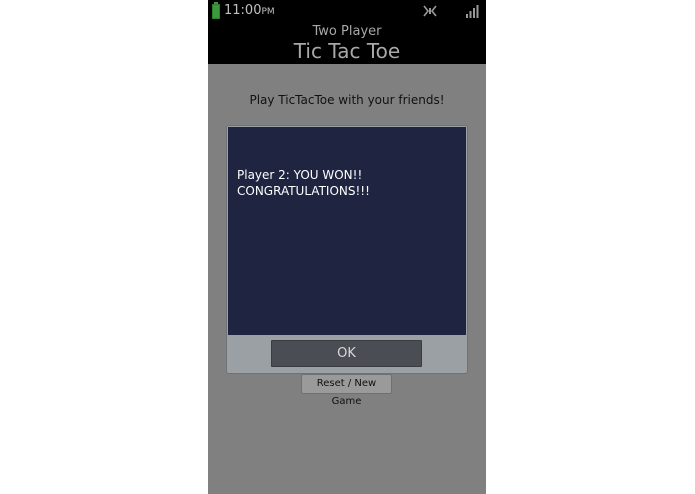  What do you see at coordinates (347, 231) in the screenshot?
I see `dialog-body: Player 2: YOU WON!! CONGRATULATIONS!!!` at bounding box center [347, 231].